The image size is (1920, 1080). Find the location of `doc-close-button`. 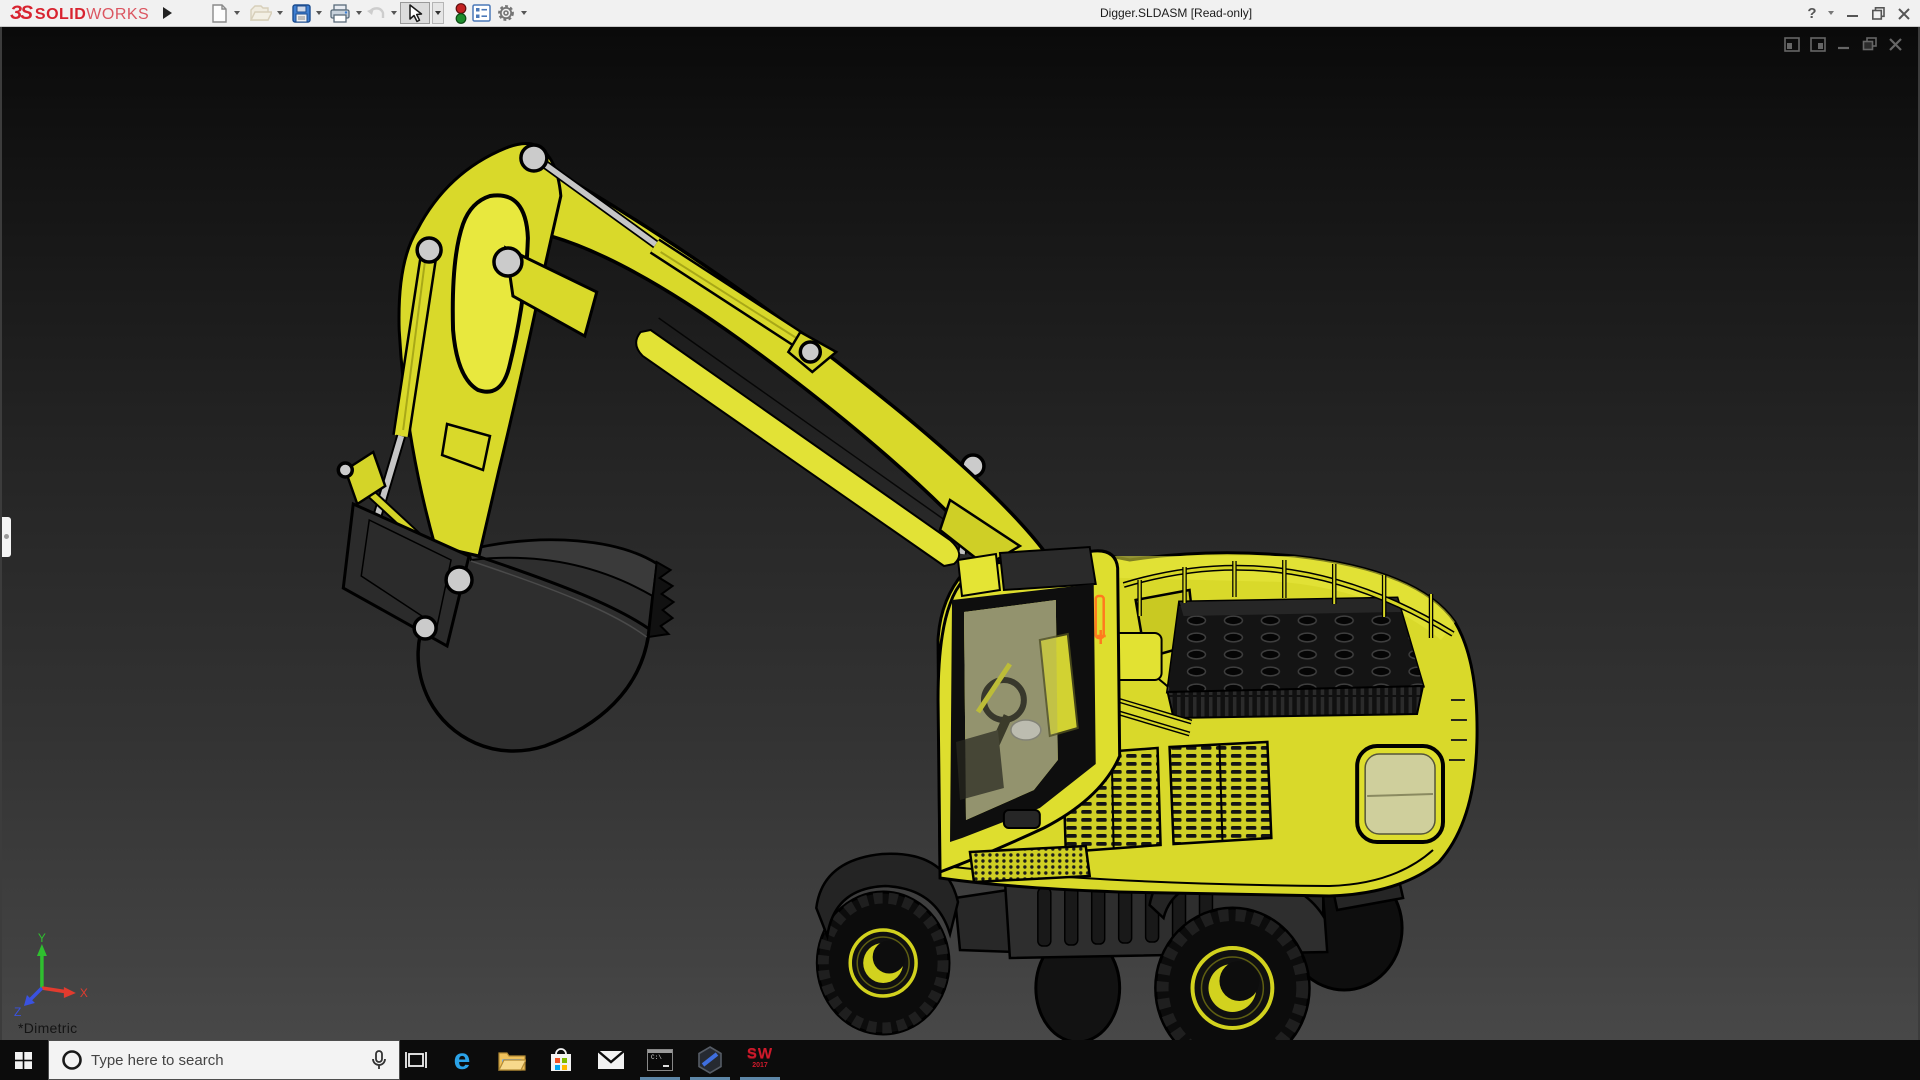

doc-close-button is located at coordinates (1895, 44).